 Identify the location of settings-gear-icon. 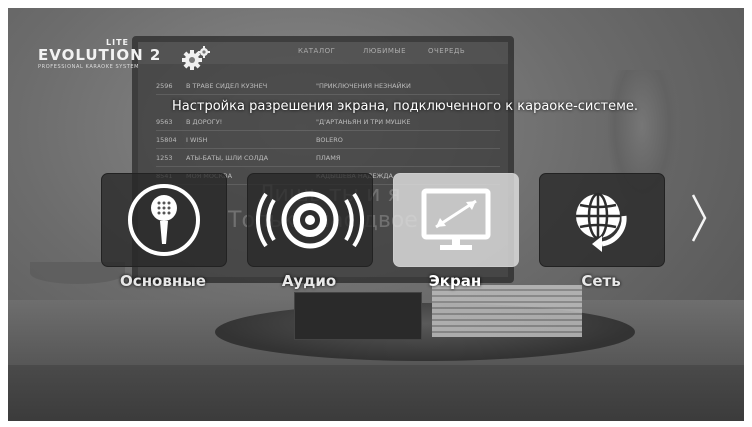
(196, 58).